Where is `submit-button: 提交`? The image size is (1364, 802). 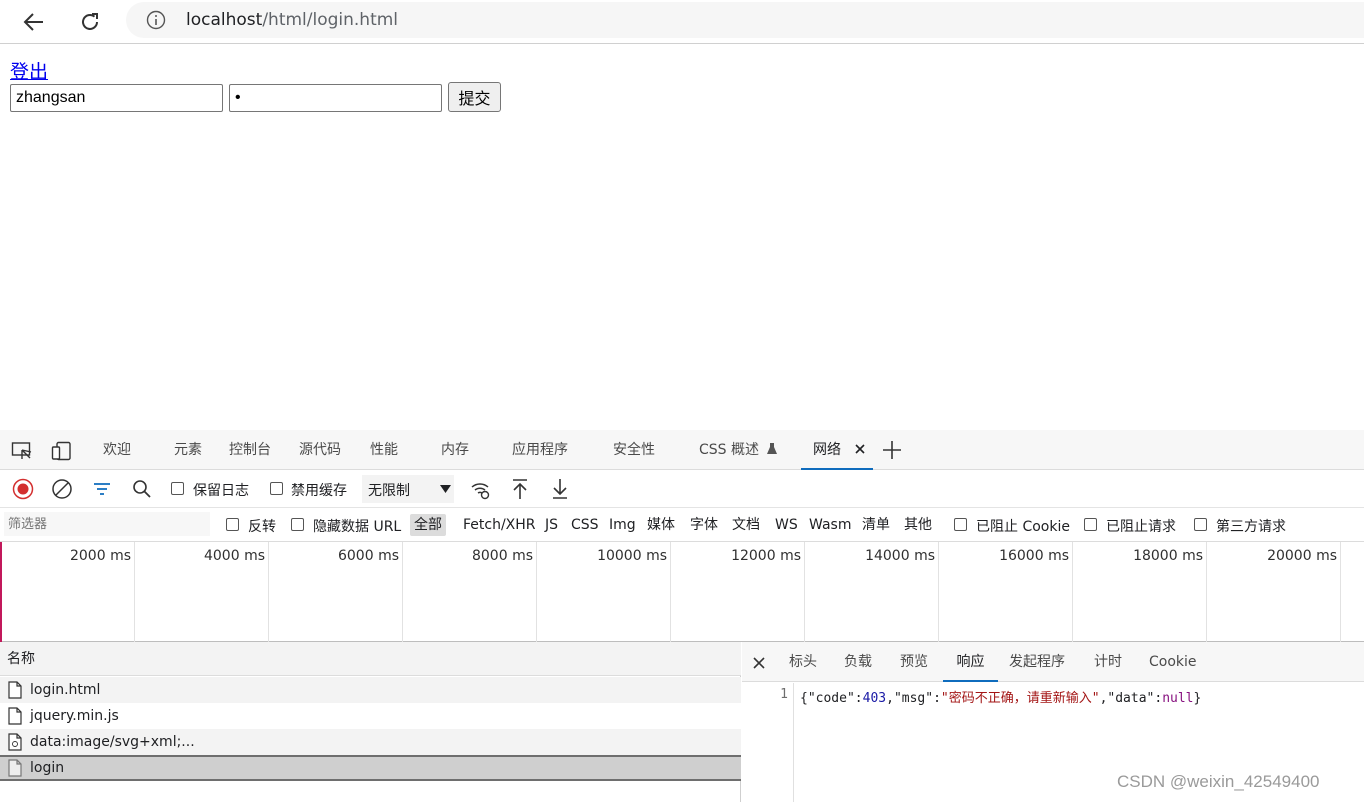
submit-button: 提交 is located at coordinates (474, 97).